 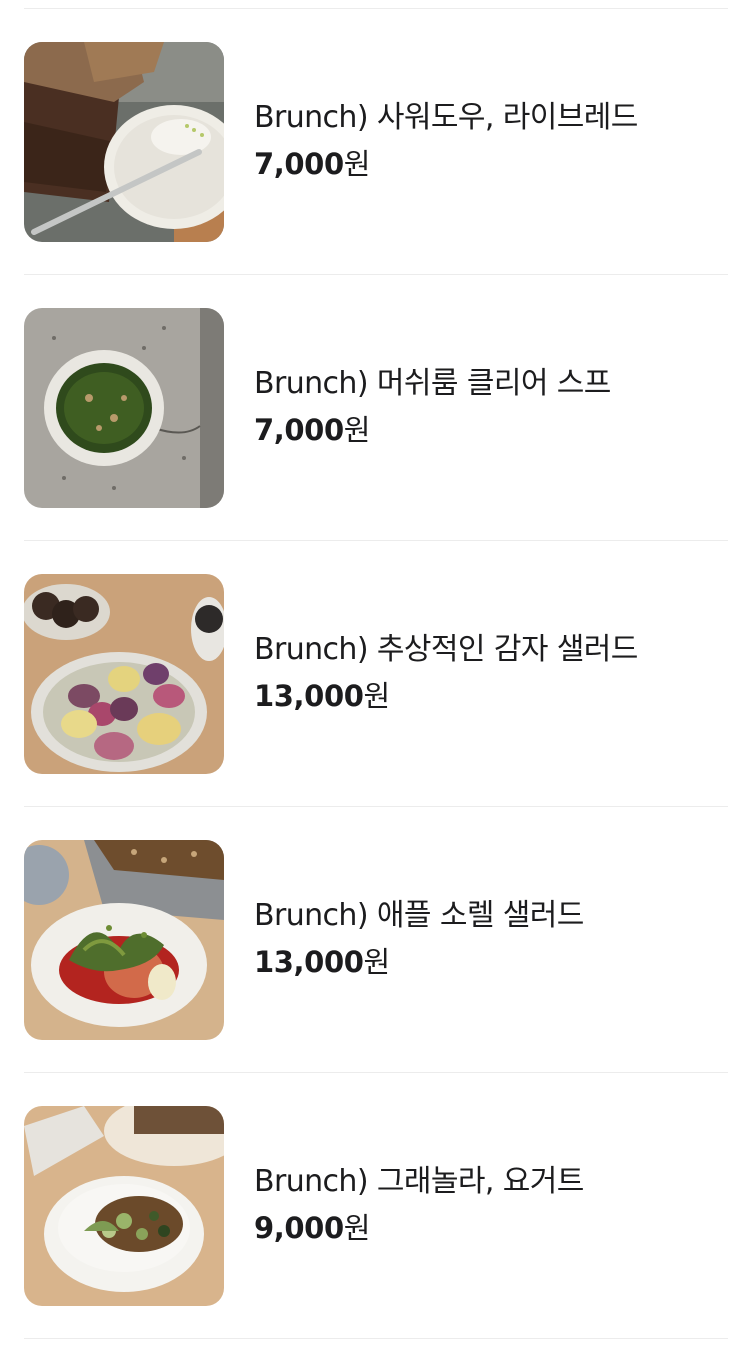 What do you see at coordinates (124, 1206) in the screenshot?
I see `granola-yogurt-photo` at bounding box center [124, 1206].